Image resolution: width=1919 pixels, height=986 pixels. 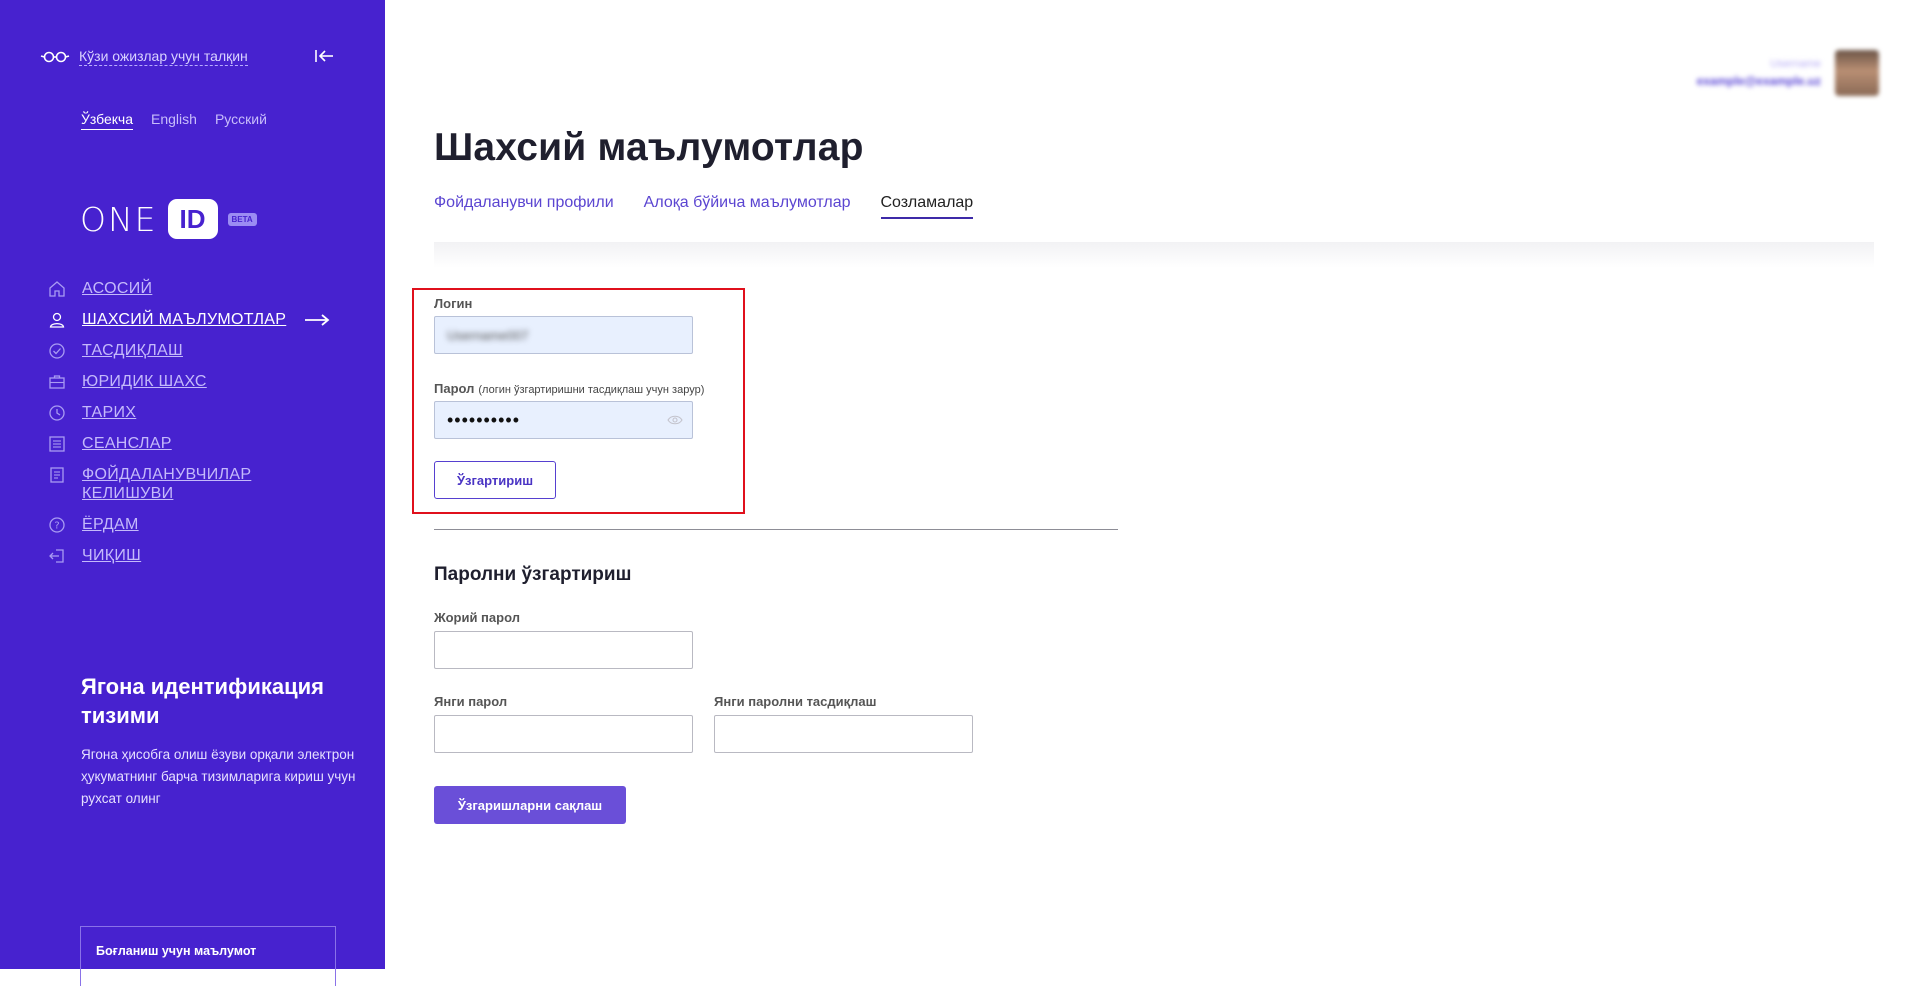 What do you see at coordinates (563, 650) in the screenshot?
I see `current-password-input` at bounding box center [563, 650].